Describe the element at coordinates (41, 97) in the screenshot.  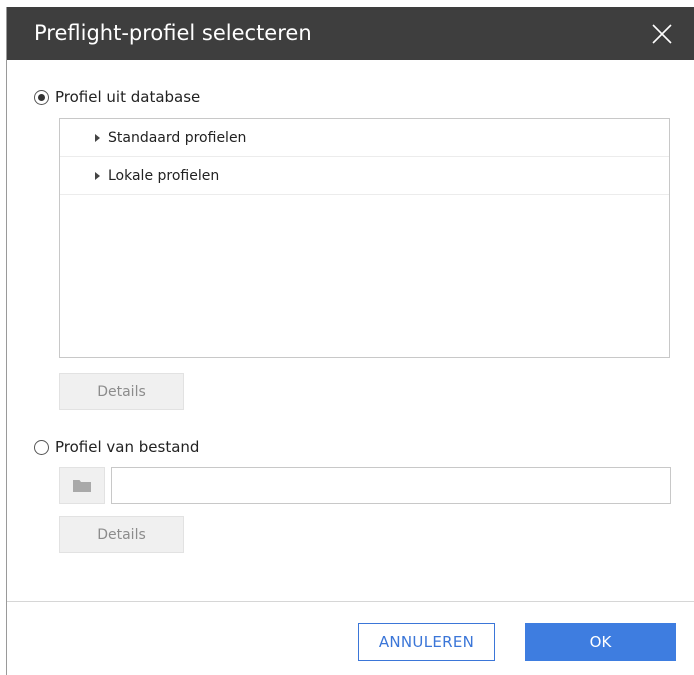
I see `radio-button-database` at that location.